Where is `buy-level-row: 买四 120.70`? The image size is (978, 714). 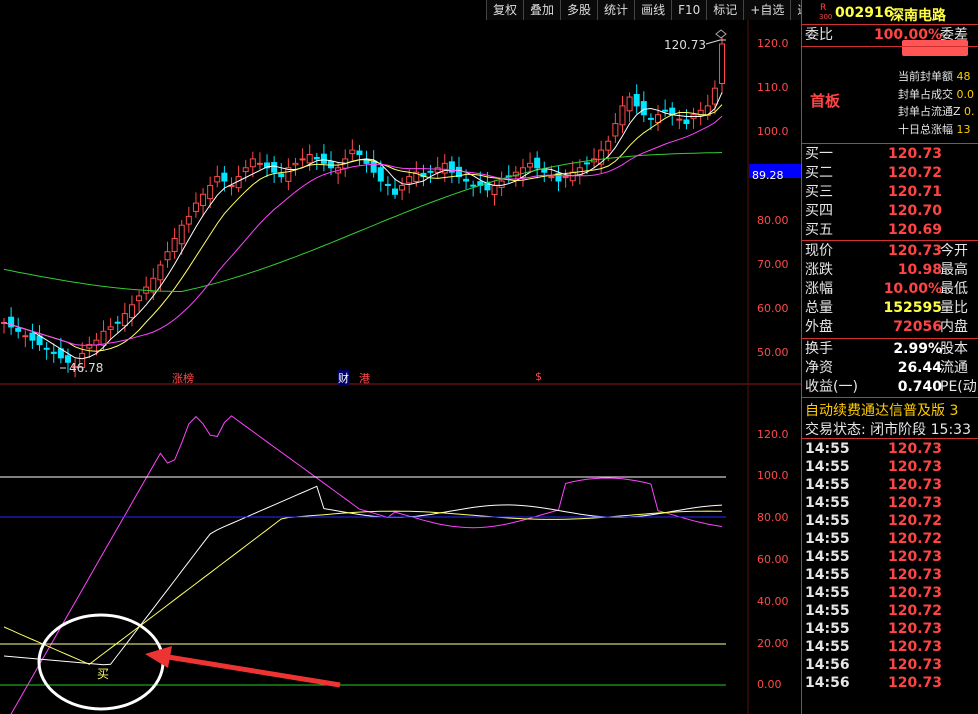
buy-level-row: 买四 120.70 is located at coordinates (873, 211).